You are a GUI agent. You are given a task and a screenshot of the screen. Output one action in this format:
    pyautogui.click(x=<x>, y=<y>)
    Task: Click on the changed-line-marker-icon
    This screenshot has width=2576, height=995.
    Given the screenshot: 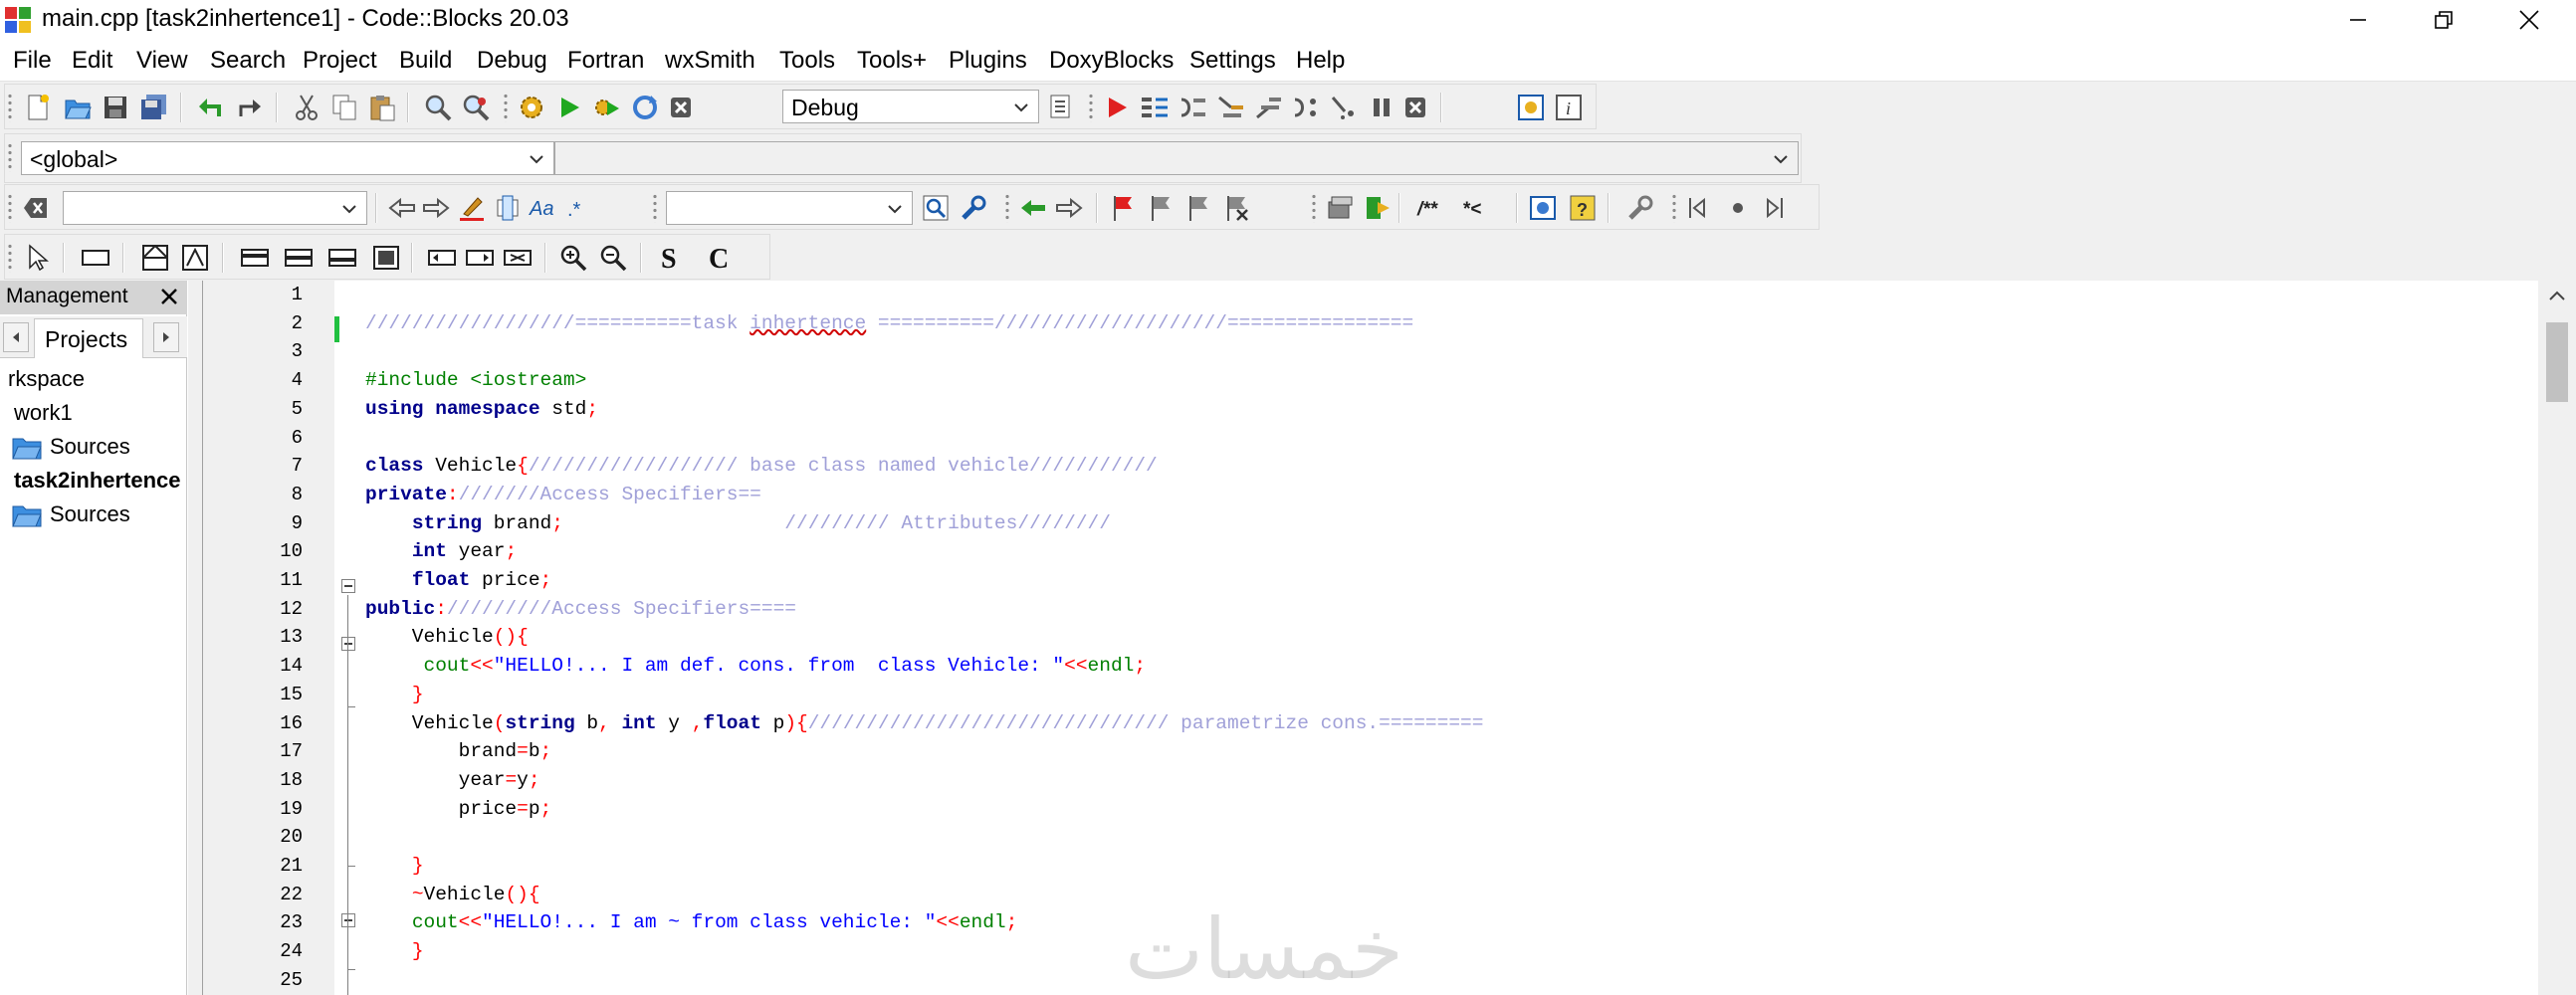 What is the action you would take?
    pyautogui.click(x=1738, y=208)
    